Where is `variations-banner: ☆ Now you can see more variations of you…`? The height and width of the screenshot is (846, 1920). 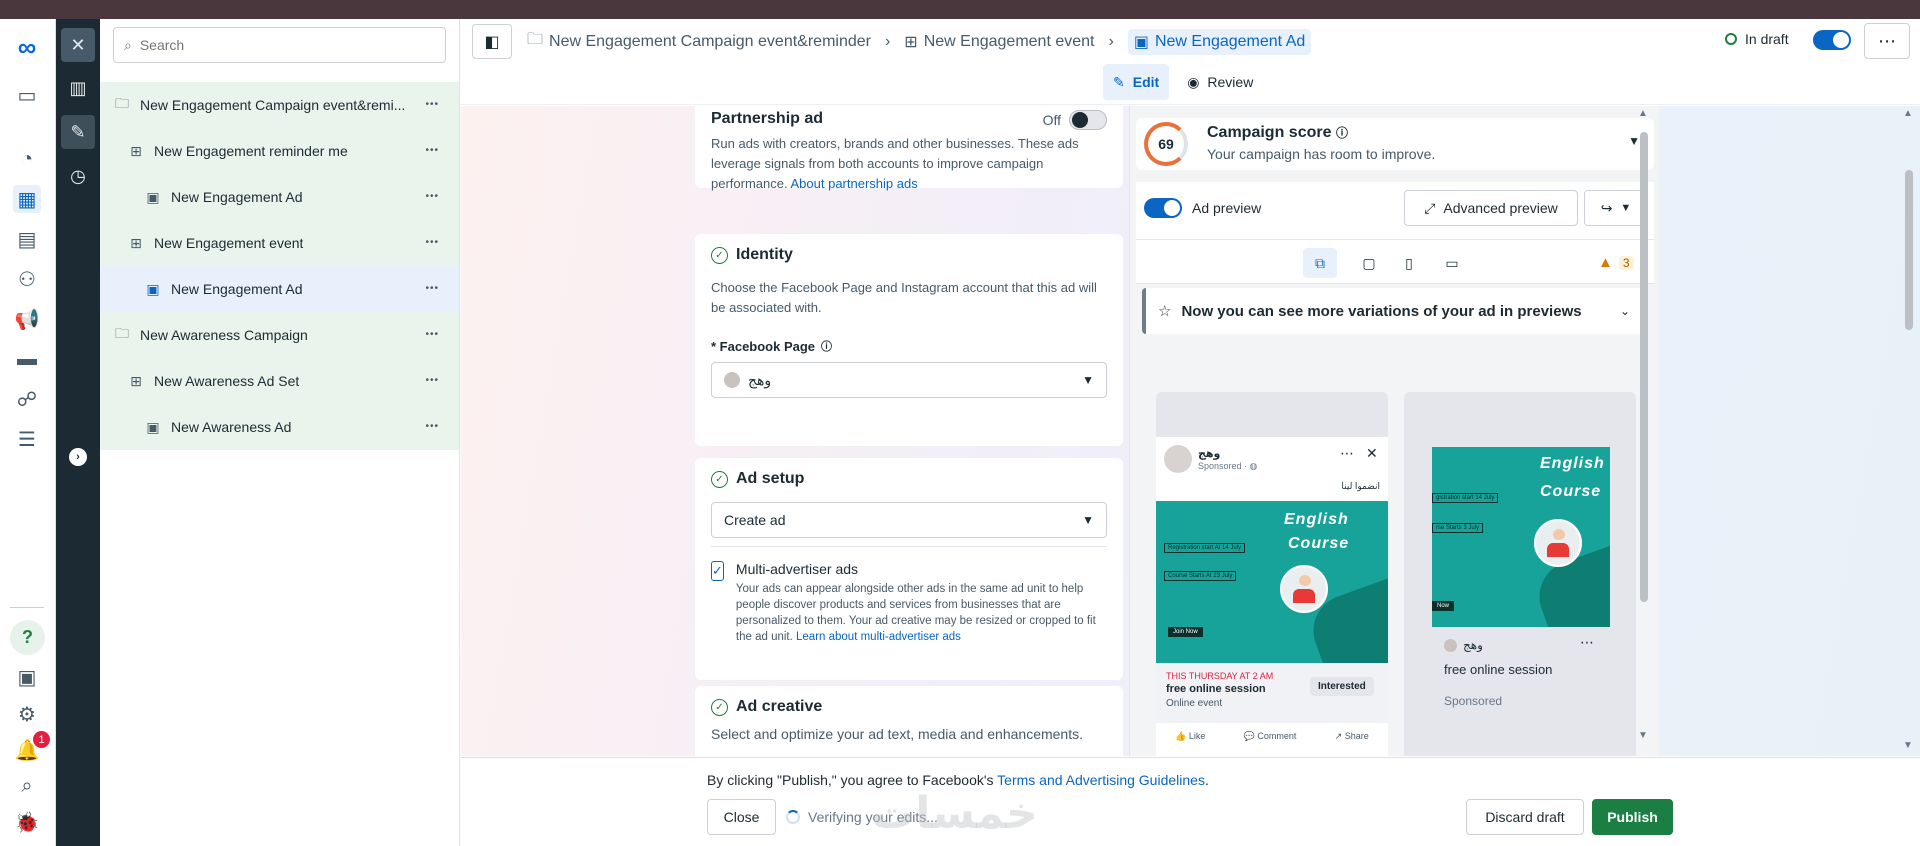
variations-banner: ☆ Now you can see more variations of you… is located at coordinates (1395, 311).